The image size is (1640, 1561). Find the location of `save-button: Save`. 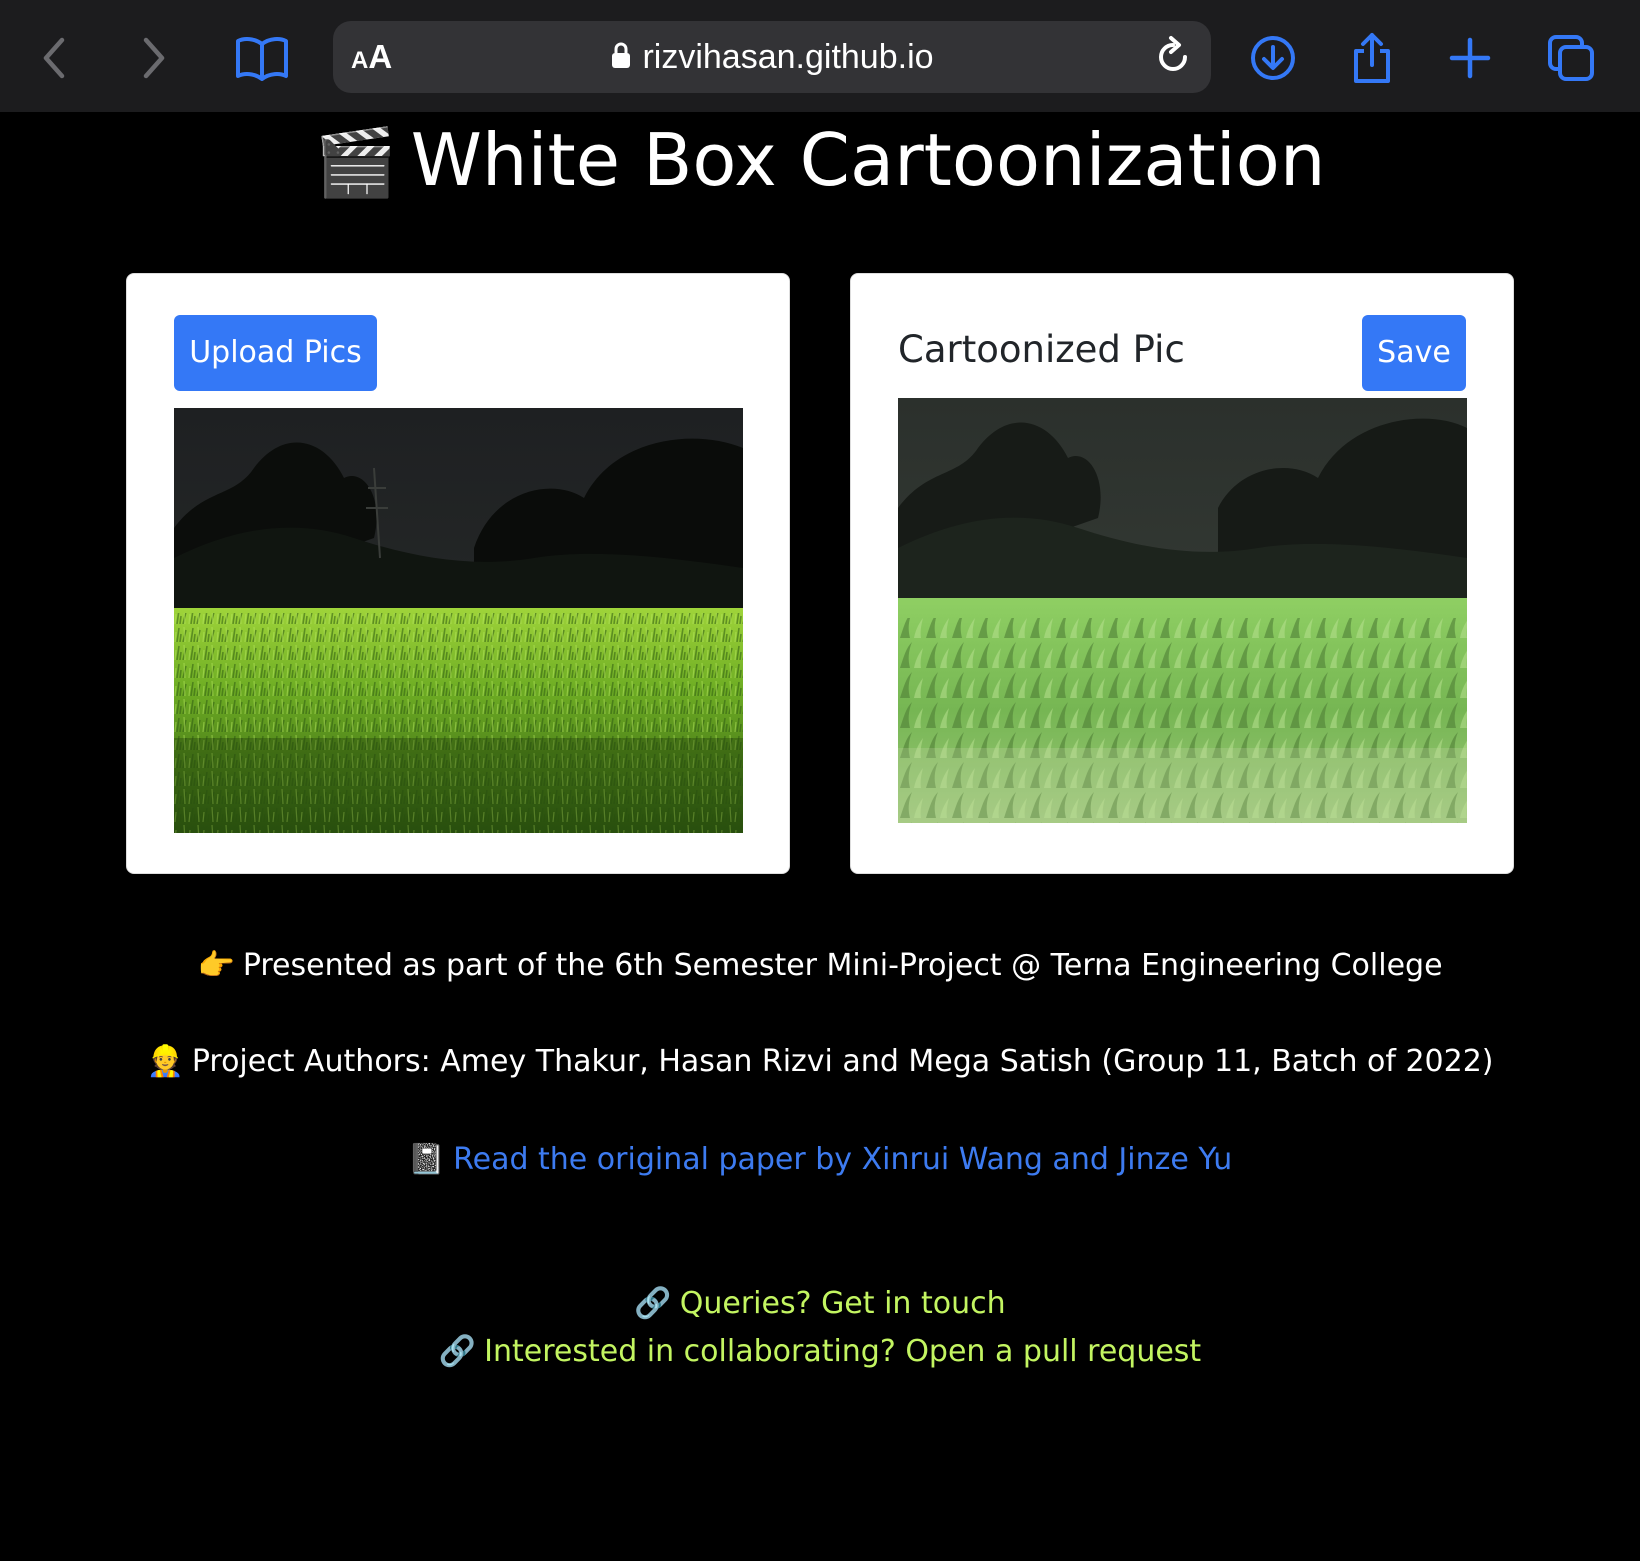

save-button: Save is located at coordinates (1414, 353).